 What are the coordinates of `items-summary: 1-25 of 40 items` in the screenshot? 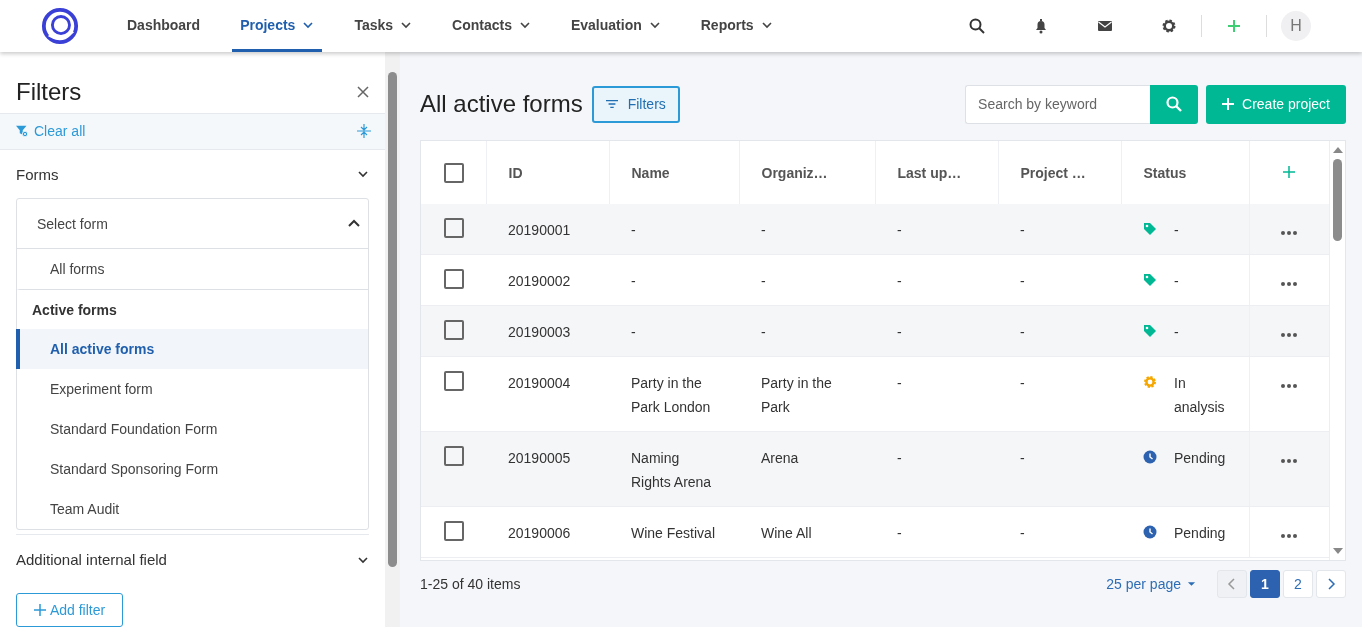 It's located at (470, 583).